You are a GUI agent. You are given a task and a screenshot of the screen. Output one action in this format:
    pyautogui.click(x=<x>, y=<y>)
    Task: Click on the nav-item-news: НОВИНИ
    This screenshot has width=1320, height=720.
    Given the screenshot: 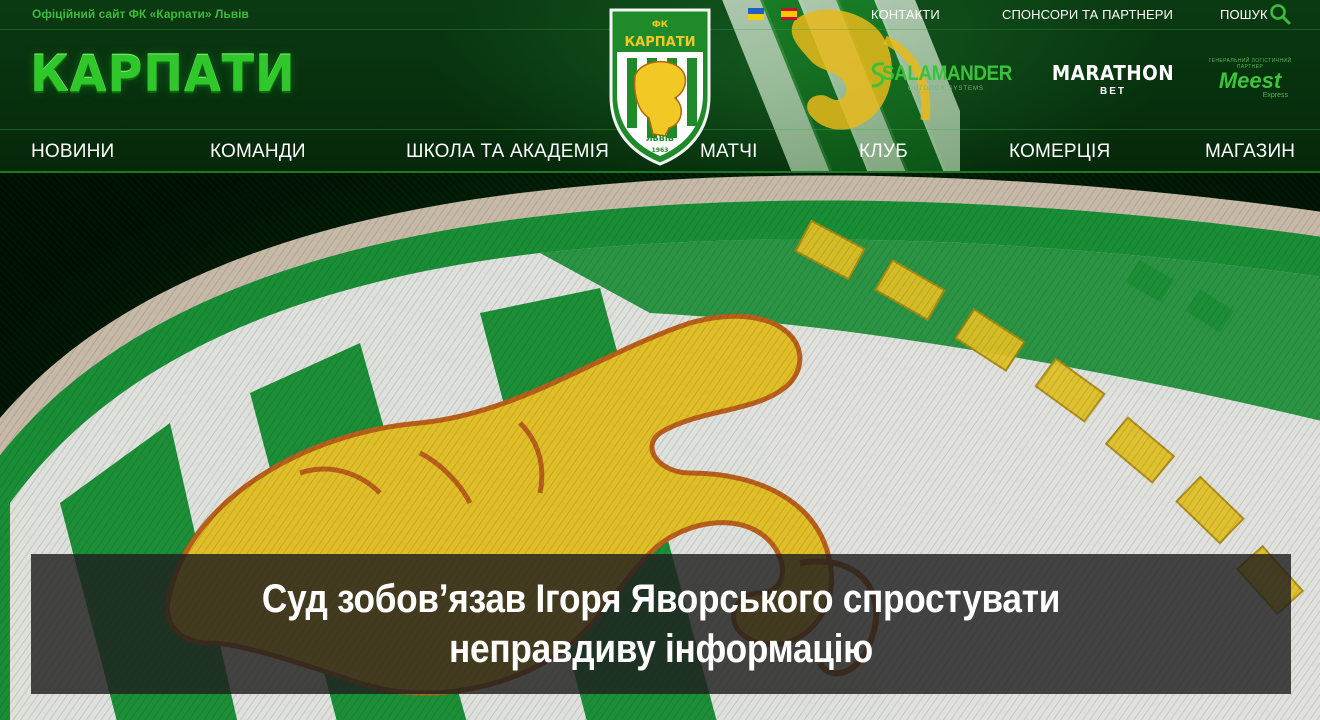 What is the action you would take?
    pyautogui.click(x=72, y=152)
    